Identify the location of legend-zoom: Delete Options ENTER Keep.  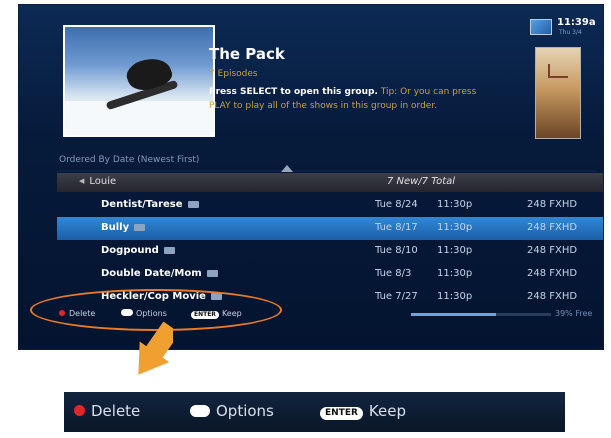
(314, 412).